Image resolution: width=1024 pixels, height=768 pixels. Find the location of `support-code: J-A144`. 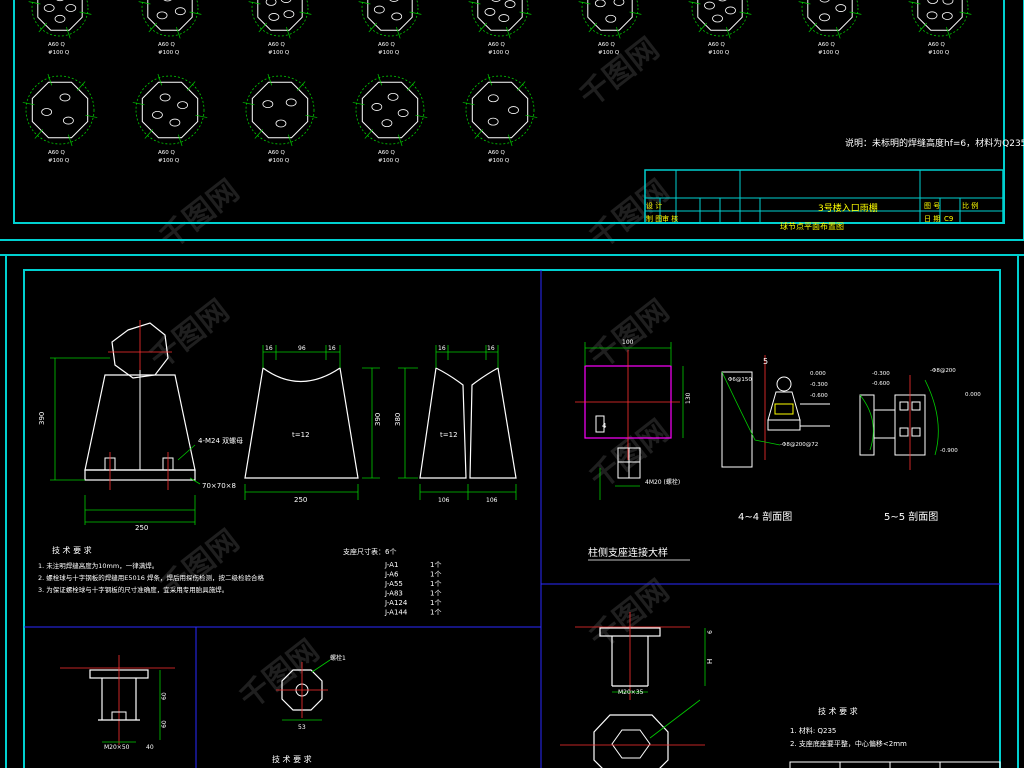

support-code: J-A144 is located at coordinates (396, 613).